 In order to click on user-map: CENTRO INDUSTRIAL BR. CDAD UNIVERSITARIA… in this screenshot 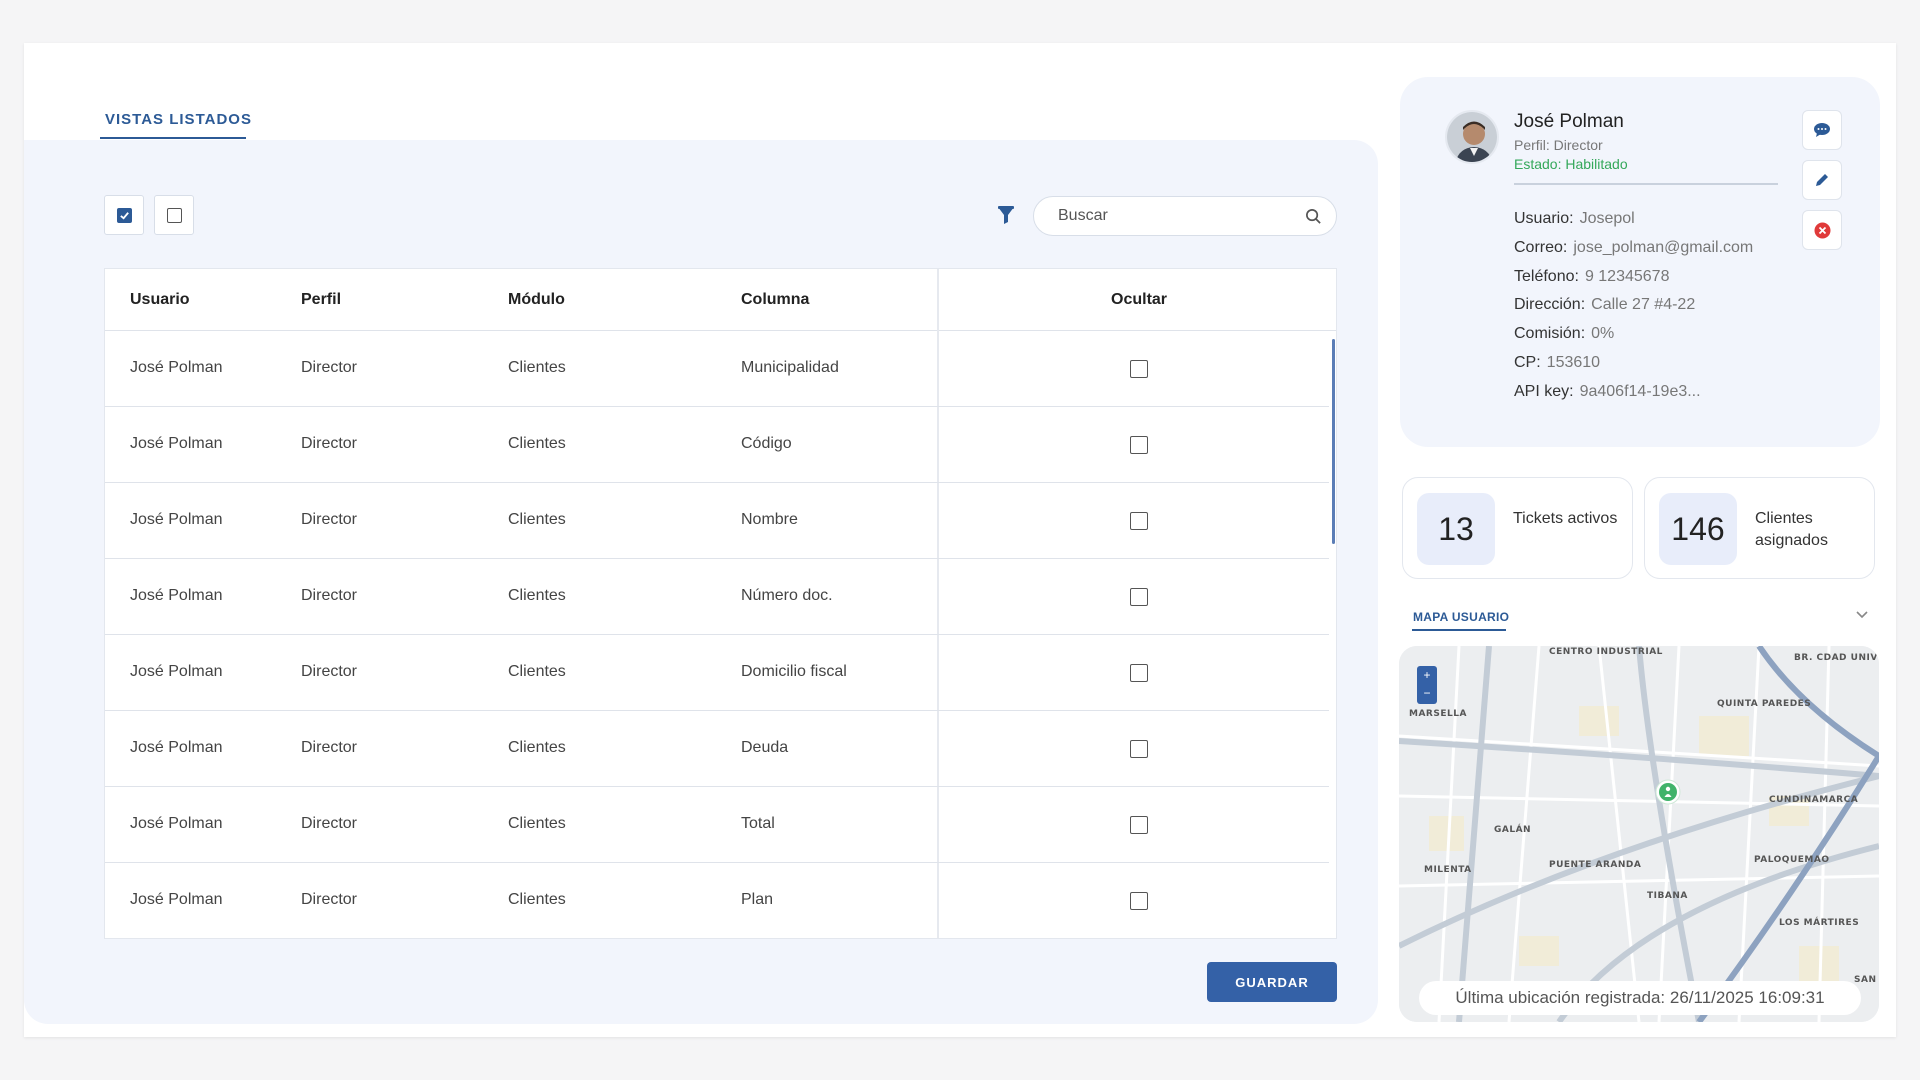, I will do `click(1639, 834)`.